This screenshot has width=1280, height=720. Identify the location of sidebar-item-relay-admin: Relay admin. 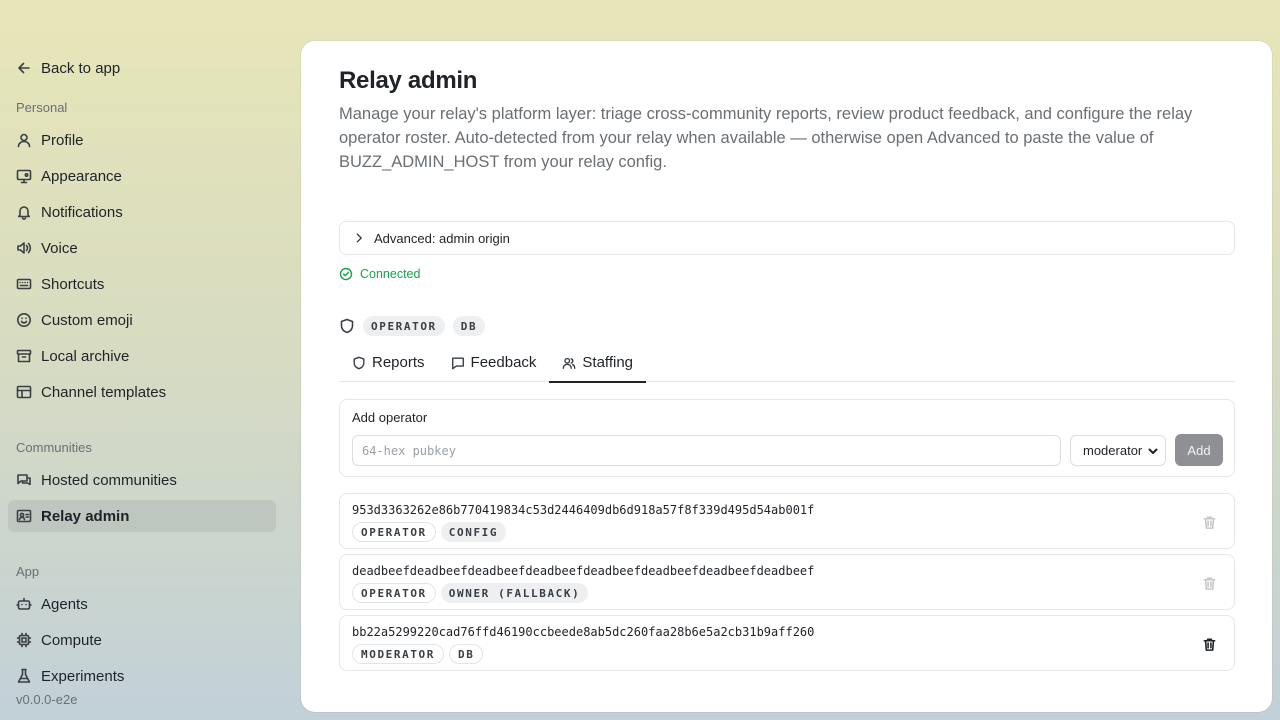
(142, 516).